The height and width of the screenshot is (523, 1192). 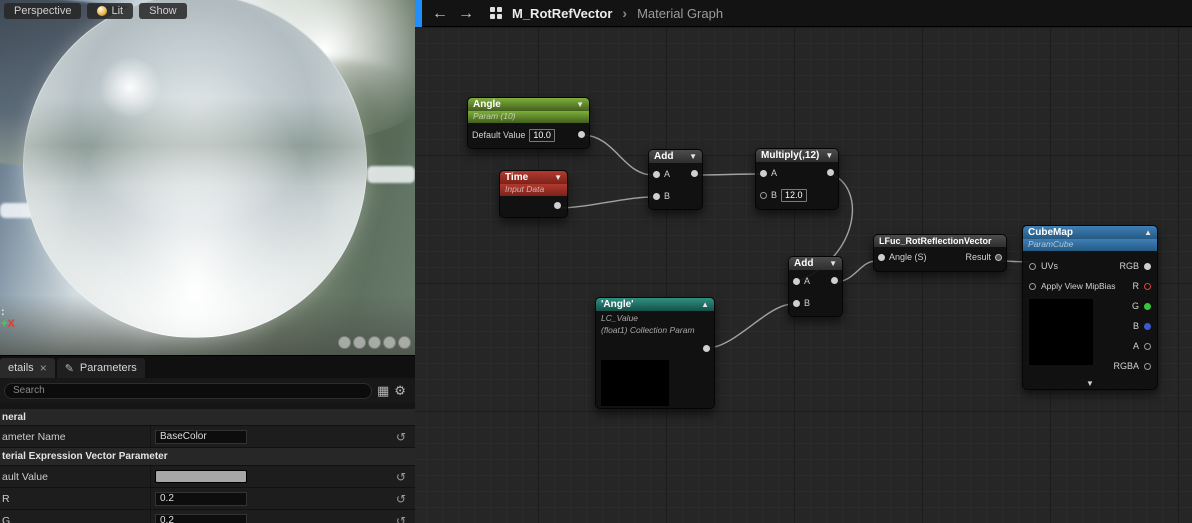 What do you see at coordinates (694, 173) in the screenshot?
I see `add1-output-pin` at bounding box center [694, 173].